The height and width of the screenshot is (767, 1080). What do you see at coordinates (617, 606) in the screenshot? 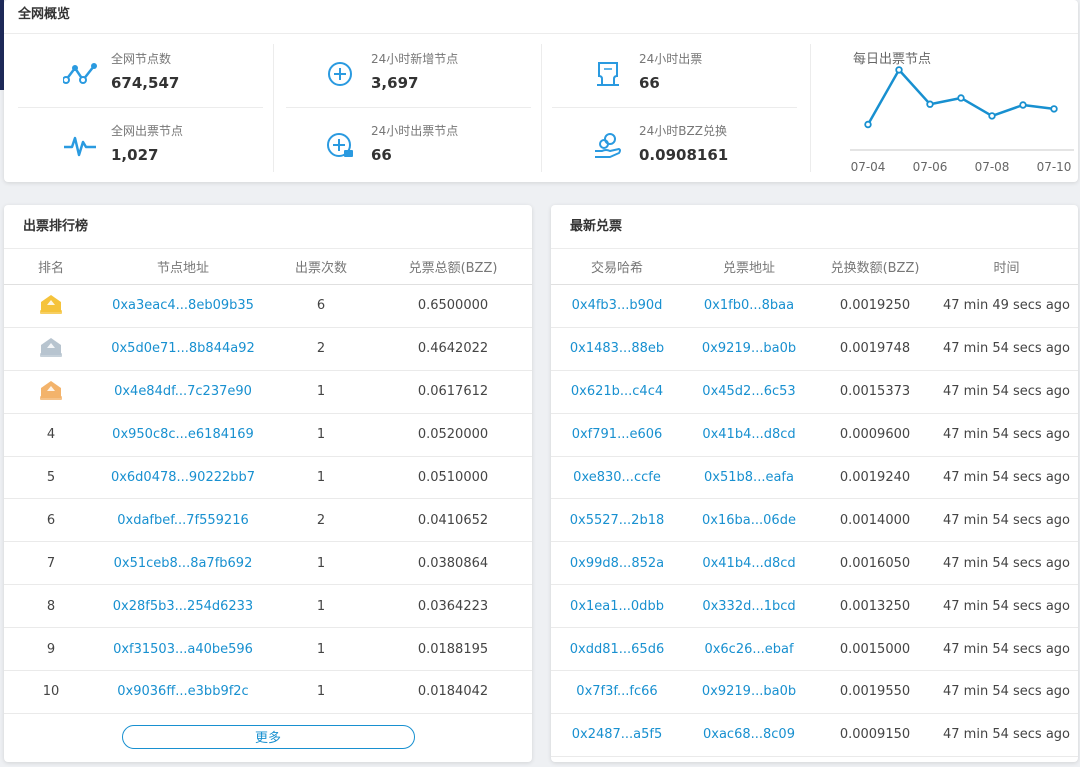
I see `tx-hash-link: 0x1ea1...0dbb` at bounding box center [617, 606].